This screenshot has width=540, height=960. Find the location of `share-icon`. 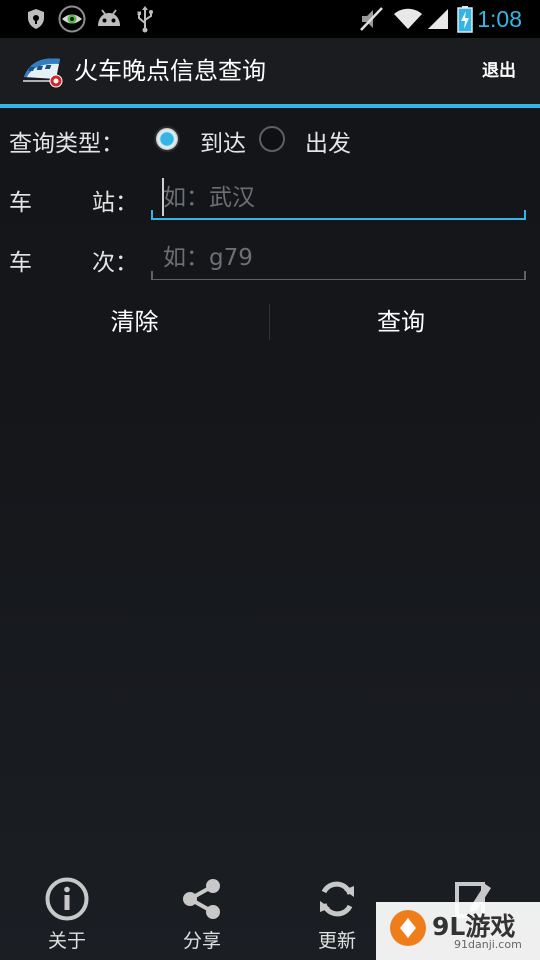

share-icon is located at coordinates (202, 899).